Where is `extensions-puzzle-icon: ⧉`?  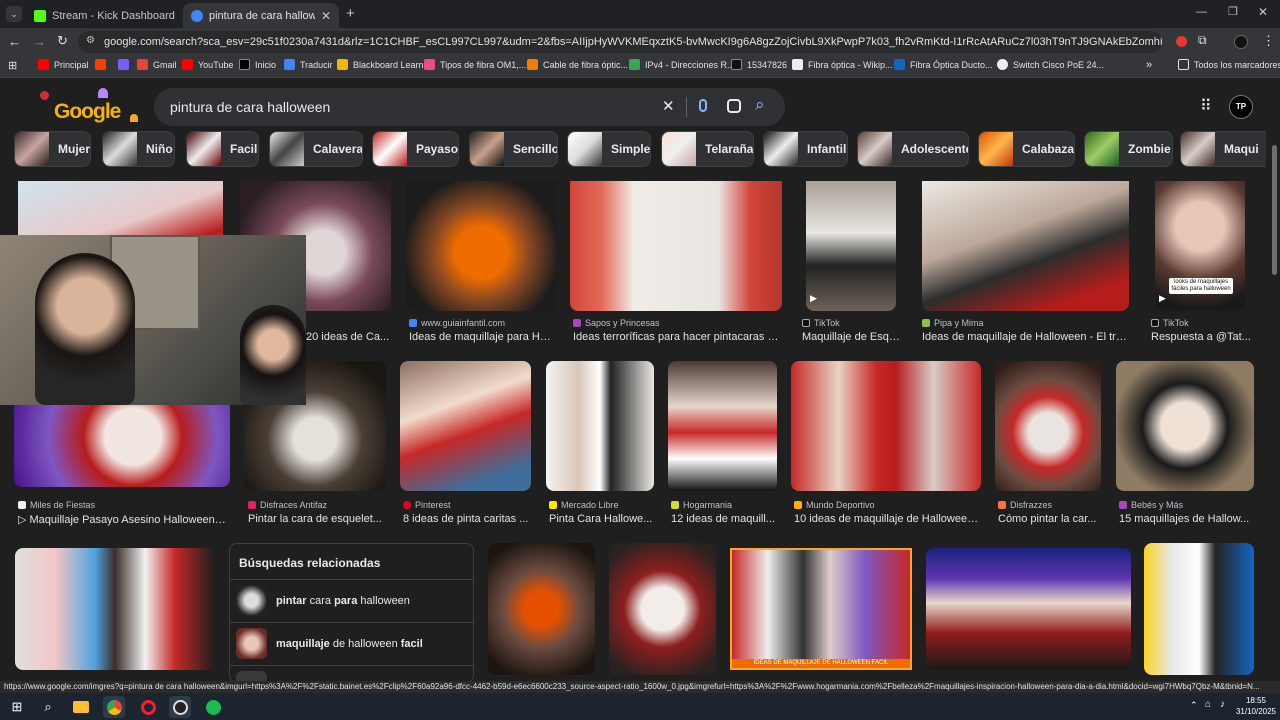 extensions-puzzle-icon: ⧉ is located at coordinates (1202, 40).